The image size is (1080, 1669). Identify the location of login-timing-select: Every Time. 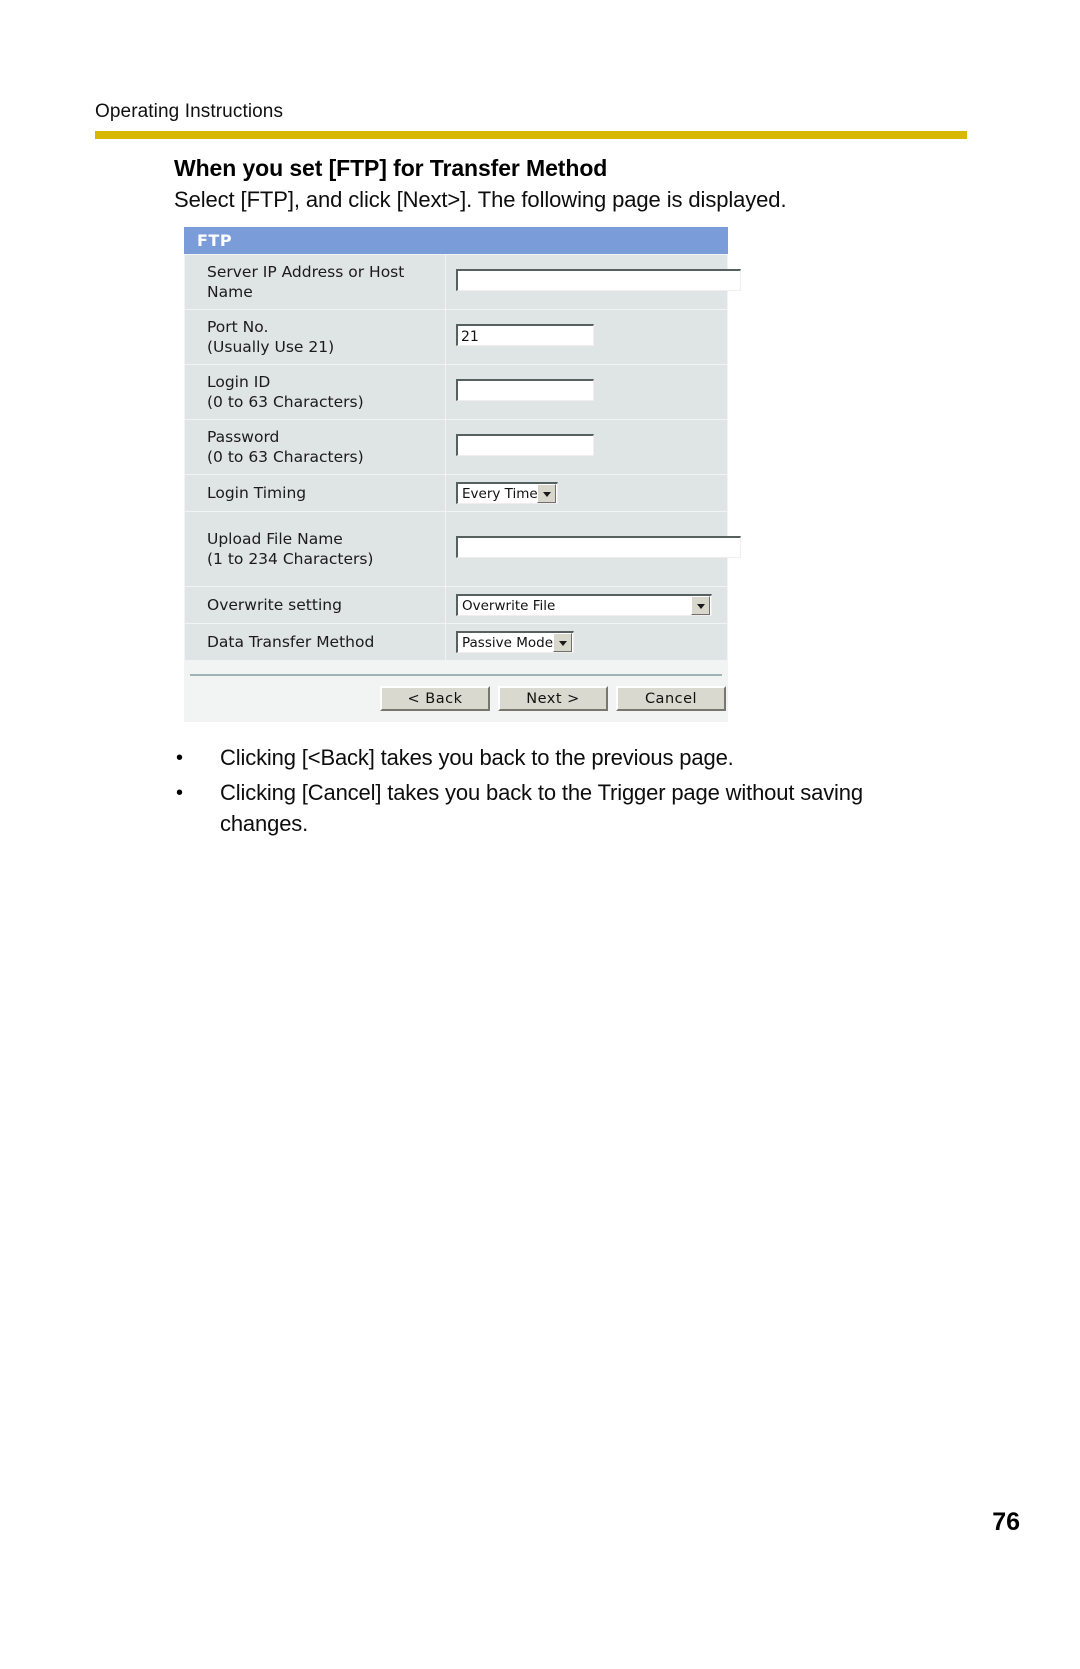
(507, 493).